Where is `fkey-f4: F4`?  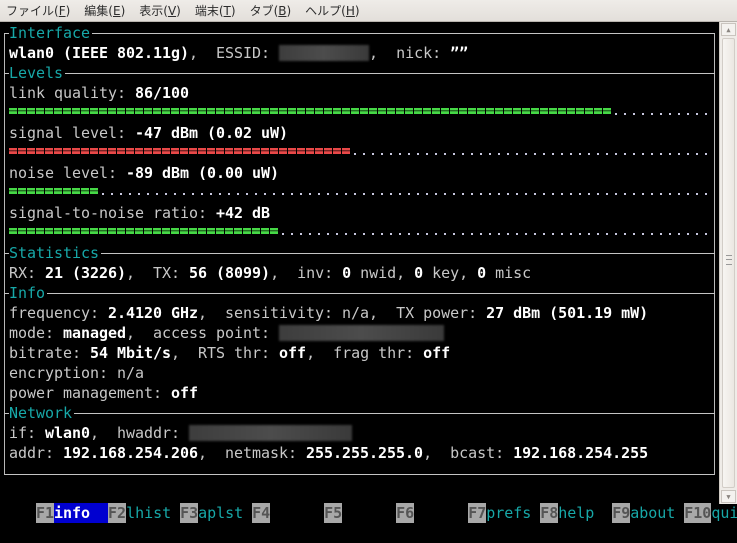
fkey-f4: F4 is located at coordinates (288, 513).